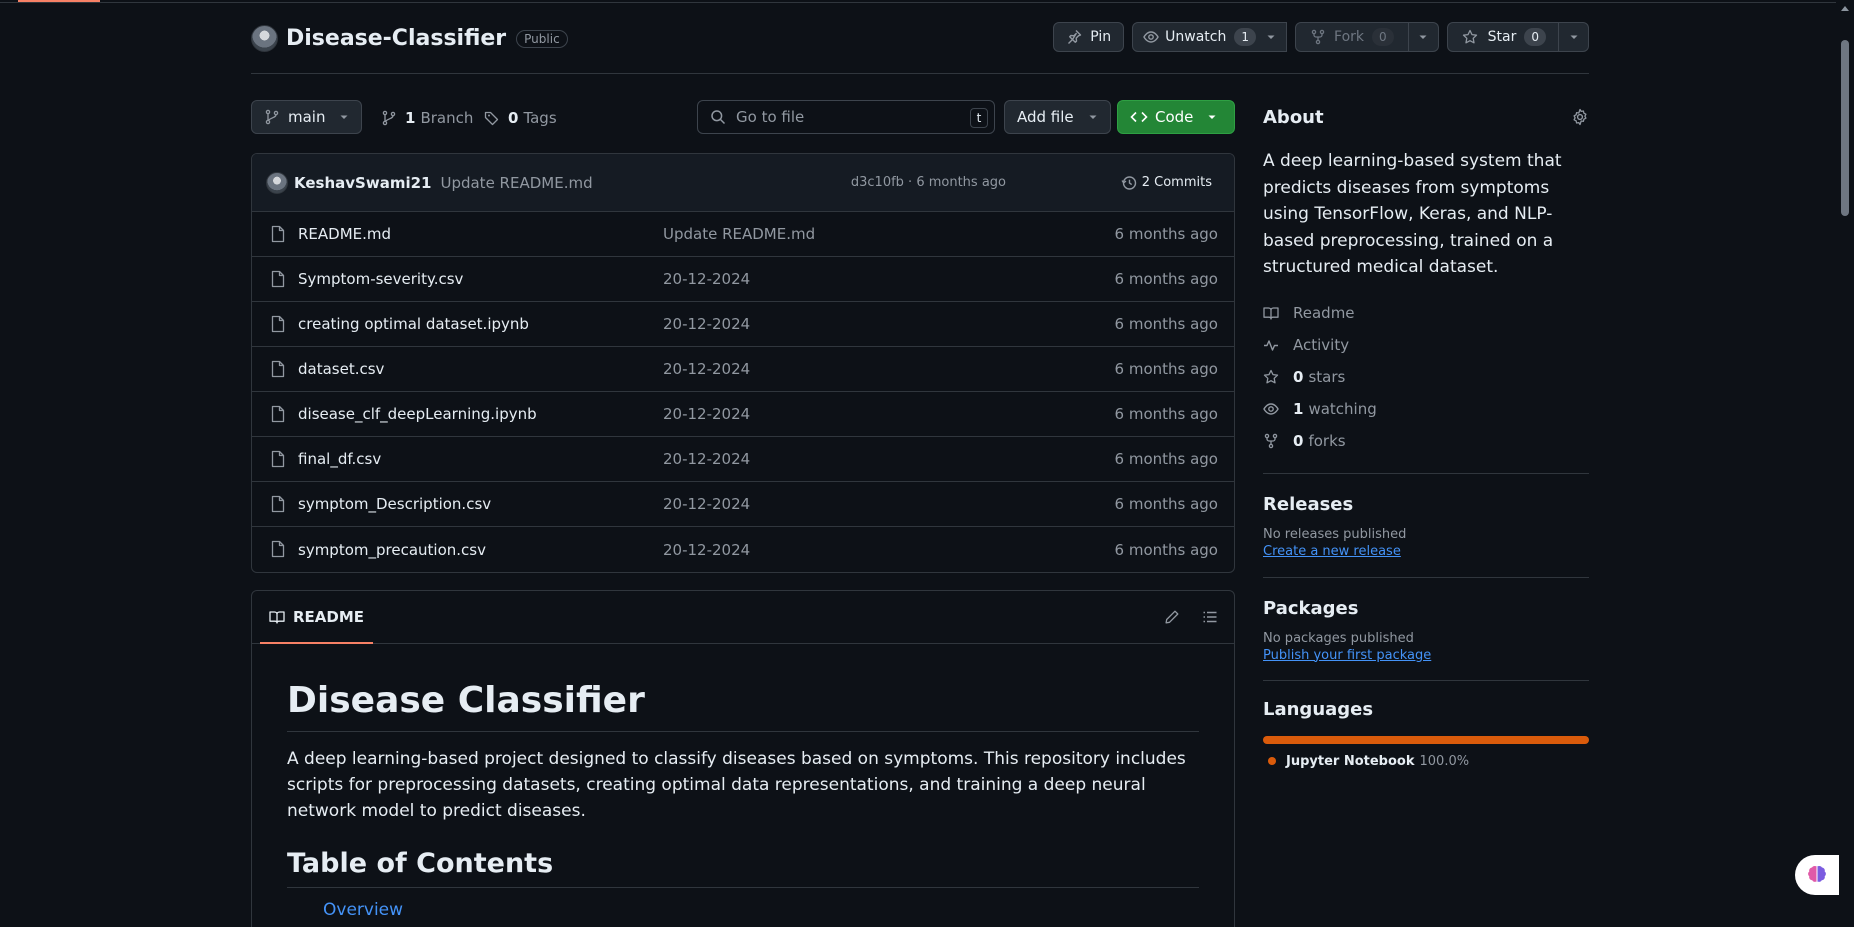  What do you see at coordinates (427, 118) in the screenshot?
I see `branches-link: 1 Branch` at bounding box center [427, 118].